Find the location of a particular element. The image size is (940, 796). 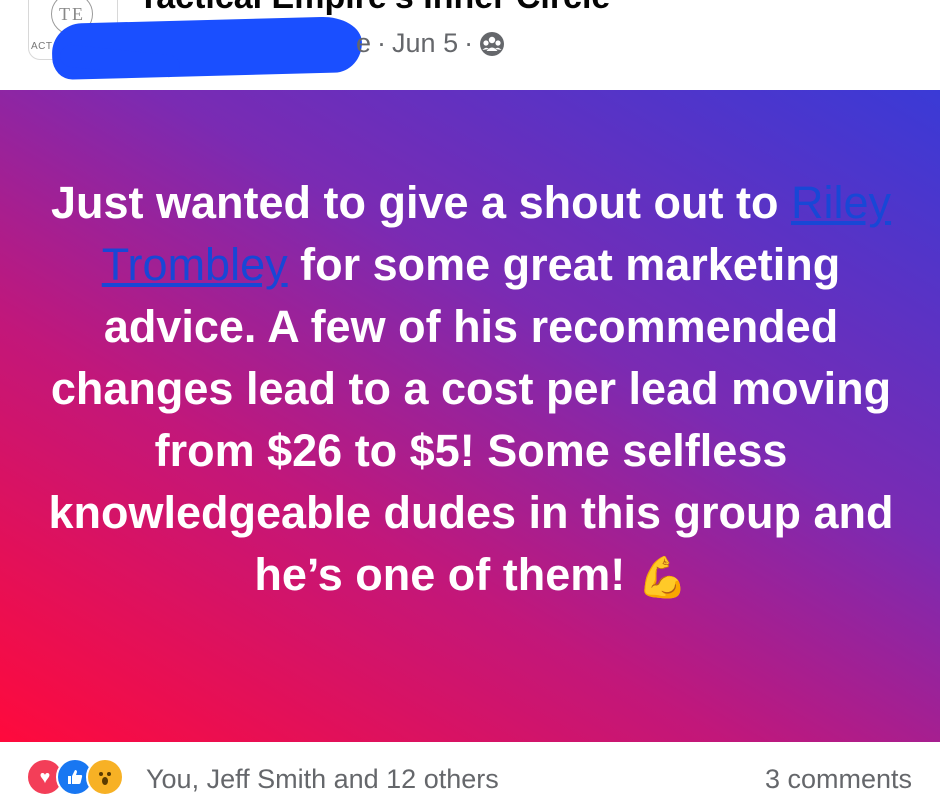

flexed-biceps-icon: 💪 is located at coordinates (662, 578).